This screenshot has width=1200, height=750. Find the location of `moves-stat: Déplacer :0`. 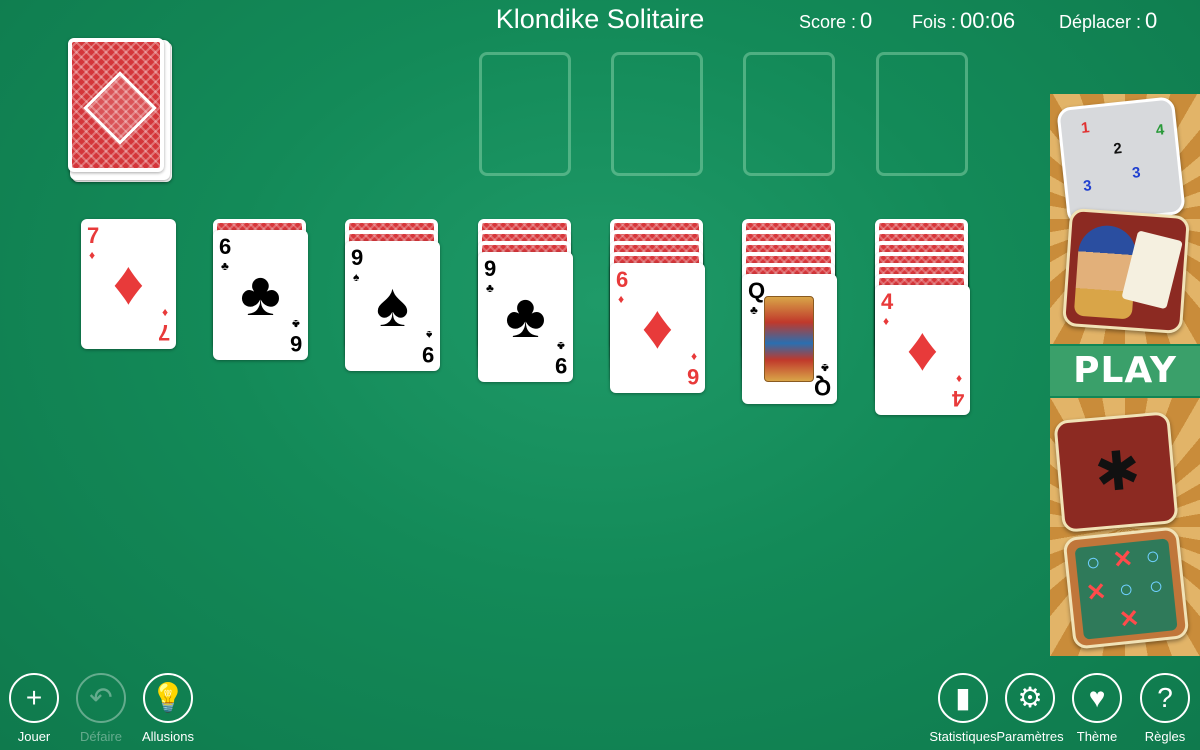

moves-stat: Déplacer :0 is located at coordinates (1108, 21).